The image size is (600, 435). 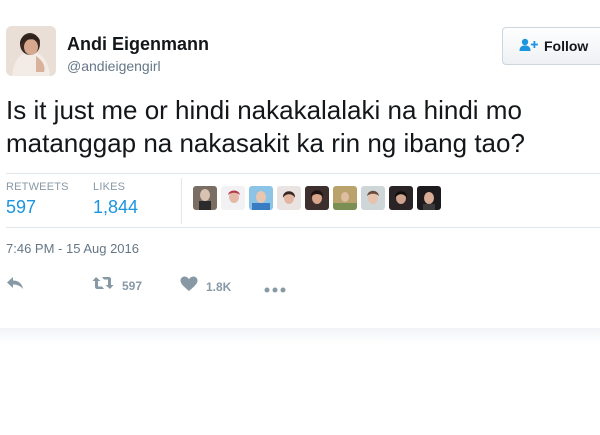 I want to click on follow-button: Follow, so click(x=551, y=46).